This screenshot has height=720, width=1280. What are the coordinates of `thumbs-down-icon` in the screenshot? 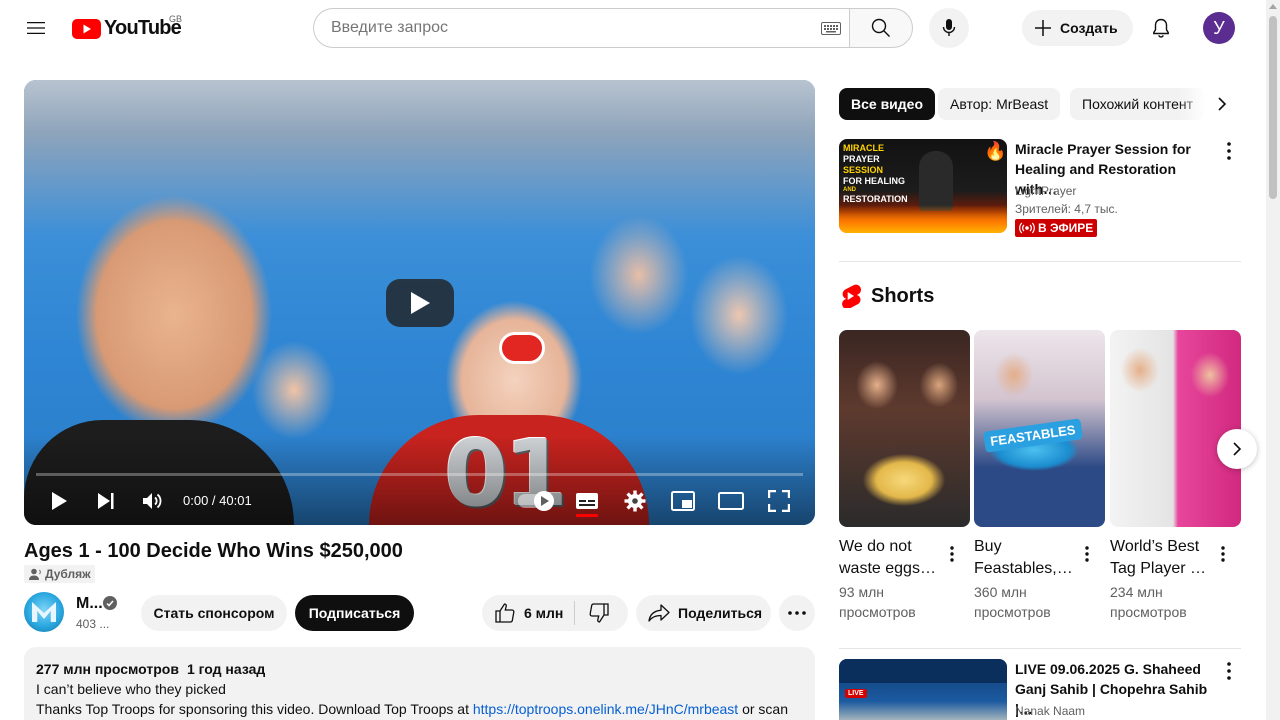 It's located at (599, 613).